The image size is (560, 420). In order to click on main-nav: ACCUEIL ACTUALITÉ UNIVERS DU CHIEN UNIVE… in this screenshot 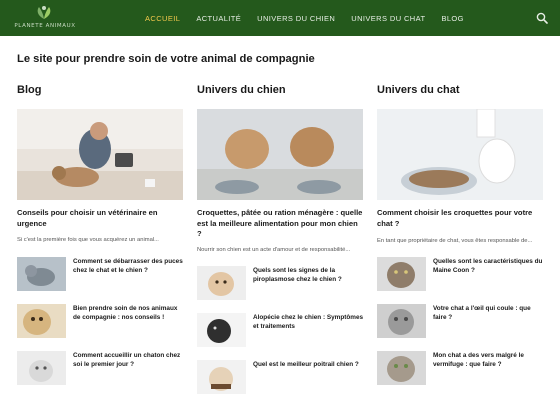, I will do `click(304, 18)`.